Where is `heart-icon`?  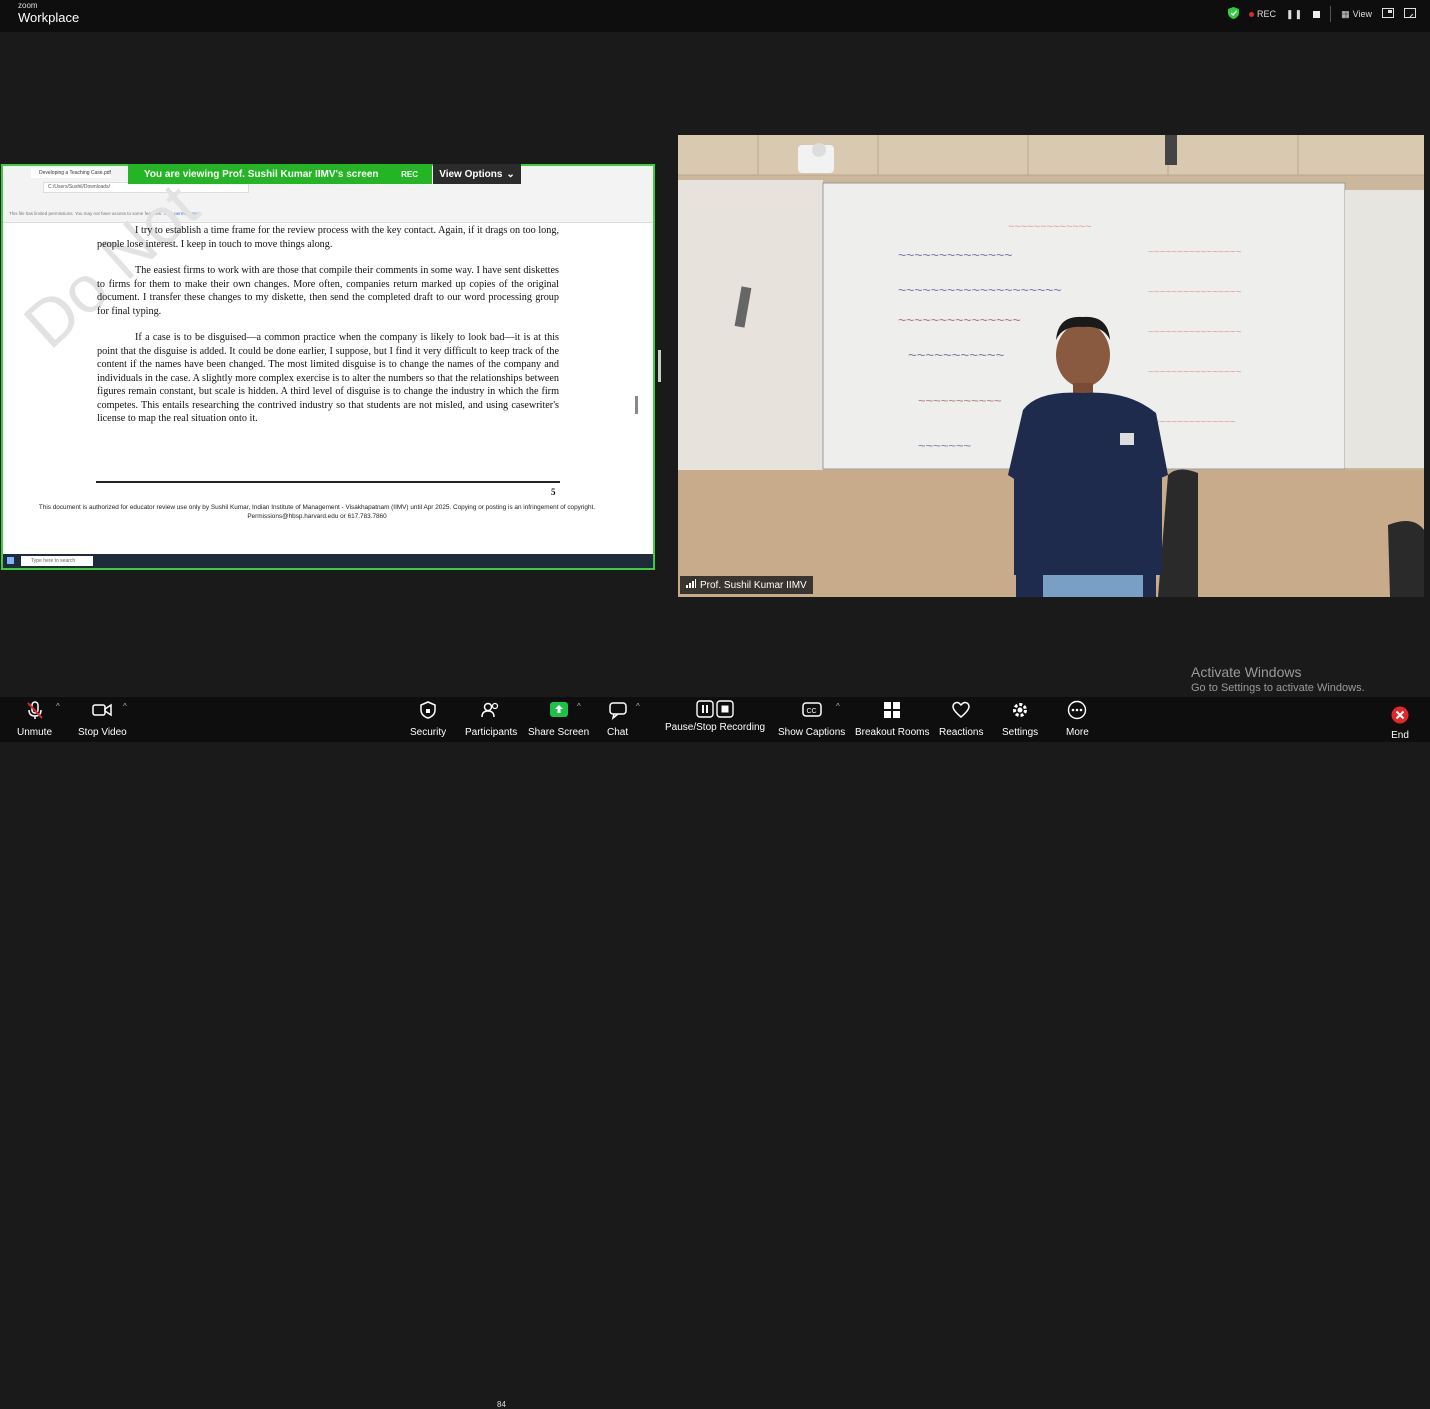 heart-icon is located at coordinates (961, 711).